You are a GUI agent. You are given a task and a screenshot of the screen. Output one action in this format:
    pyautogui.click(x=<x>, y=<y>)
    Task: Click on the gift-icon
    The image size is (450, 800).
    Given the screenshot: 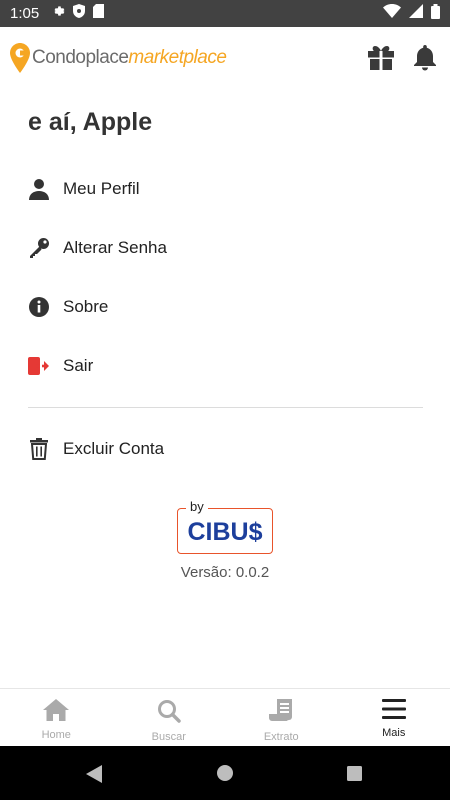 What is the action you would take?
    pyautogui.click(x=381, y=59)
    